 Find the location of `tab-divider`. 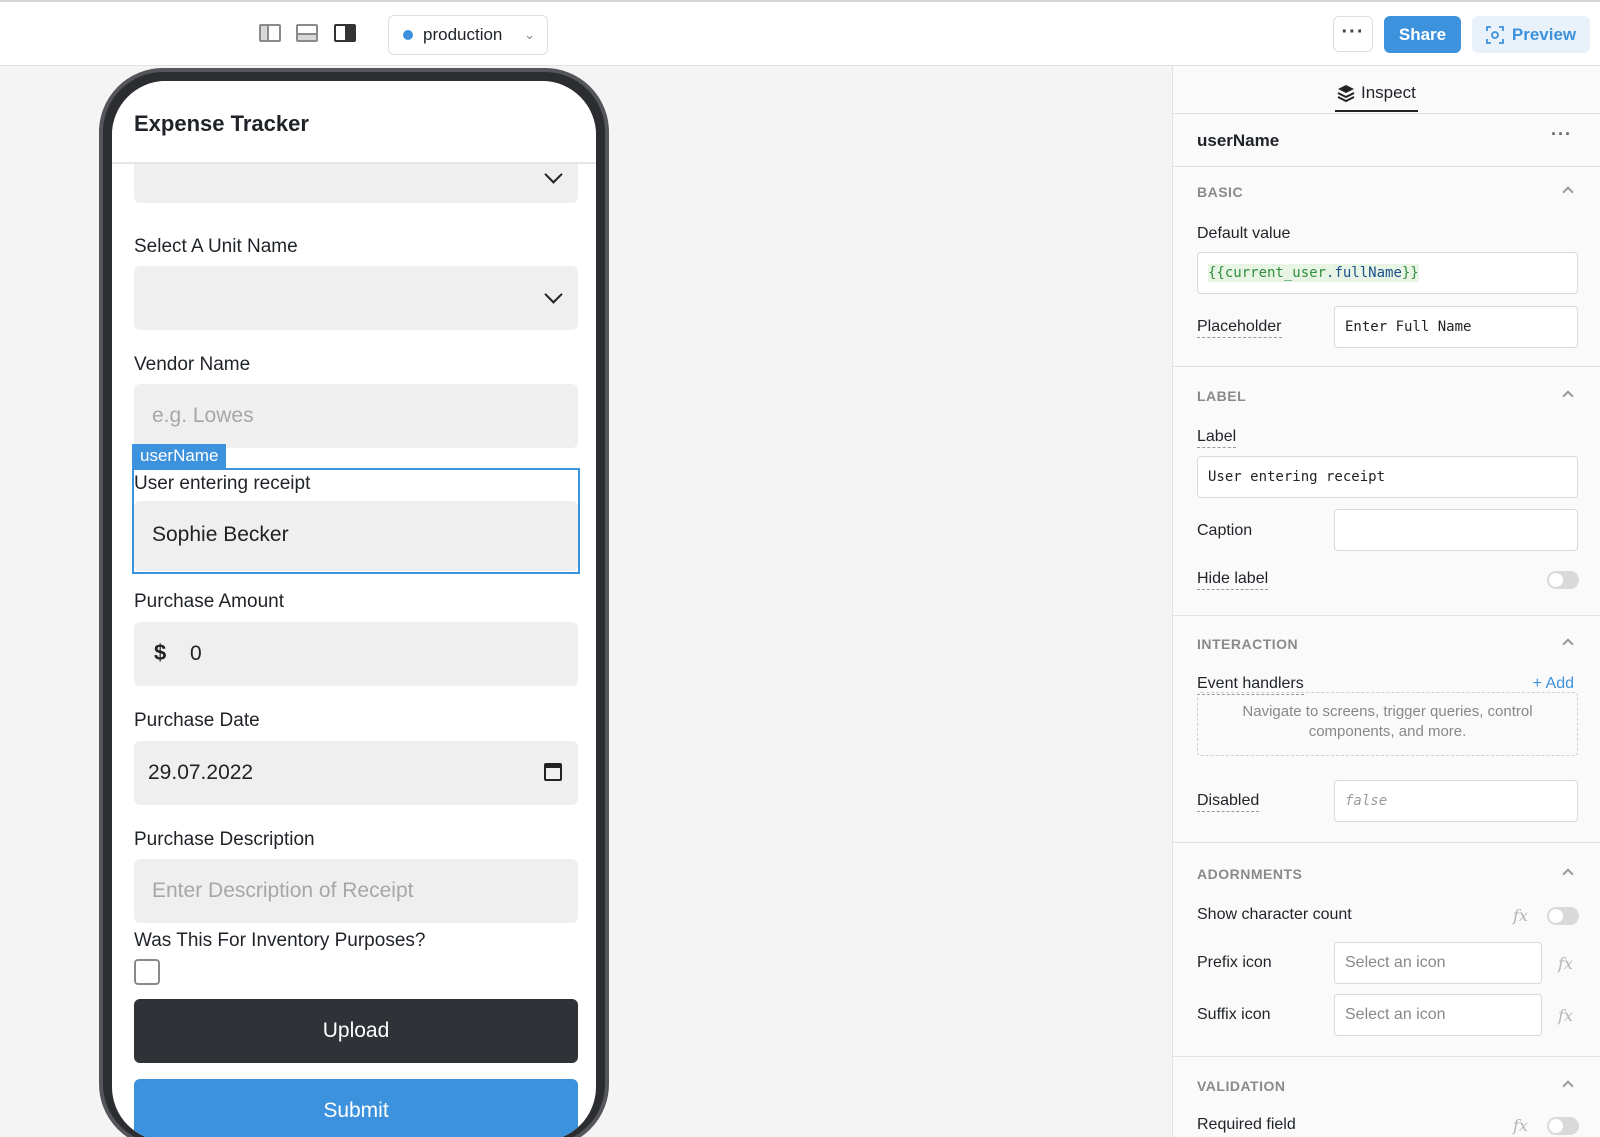

tab-divider is located at coordinates (1386, 113).